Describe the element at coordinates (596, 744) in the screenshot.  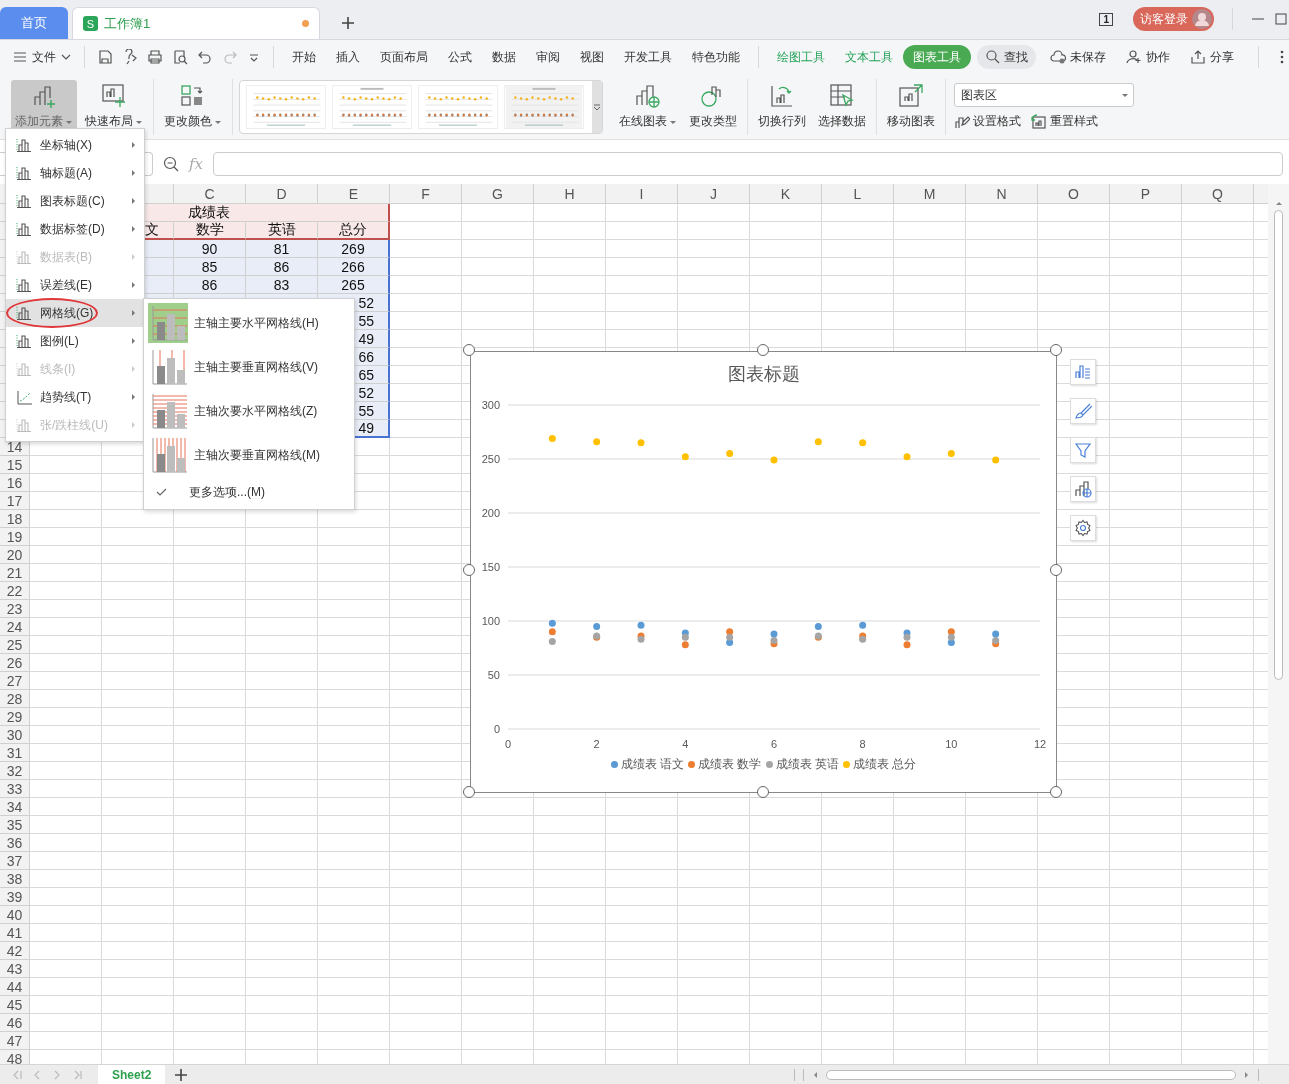
I see `axis-tick-label: 2` at that location.